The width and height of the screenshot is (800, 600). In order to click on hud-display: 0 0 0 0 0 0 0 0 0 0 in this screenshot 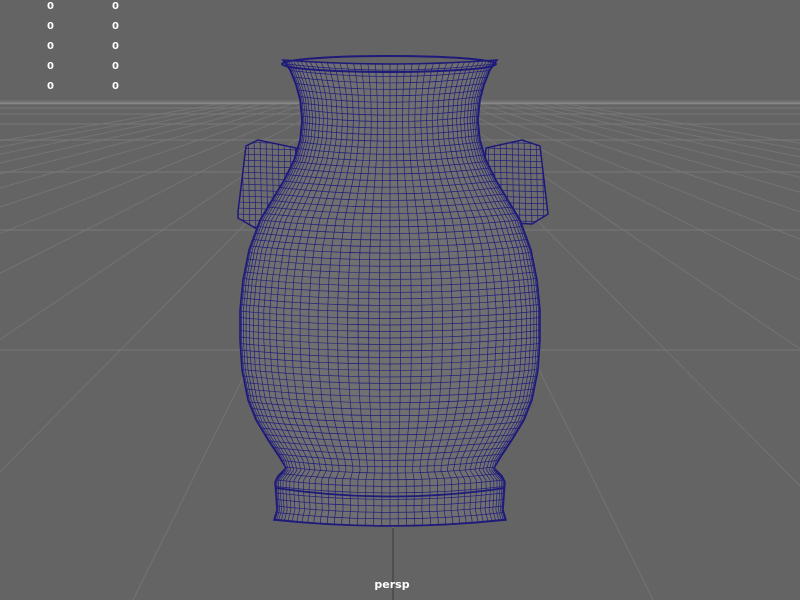, I will do `click(70, 50)`.